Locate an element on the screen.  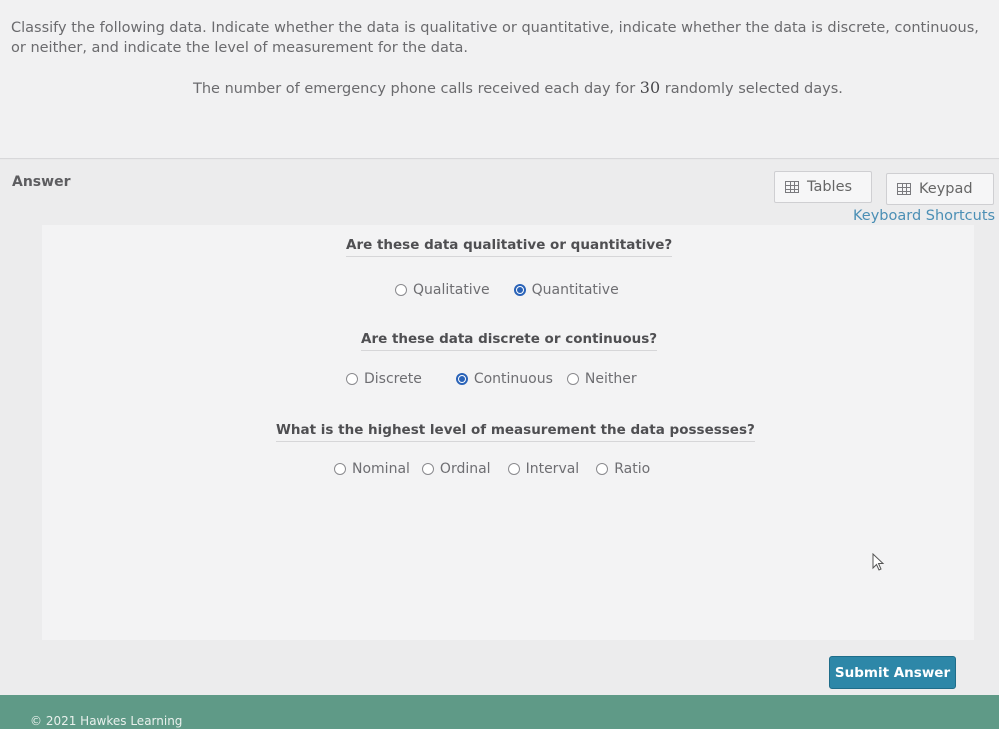
radio-interval-label: Interval is located at coordinates (552, 469).